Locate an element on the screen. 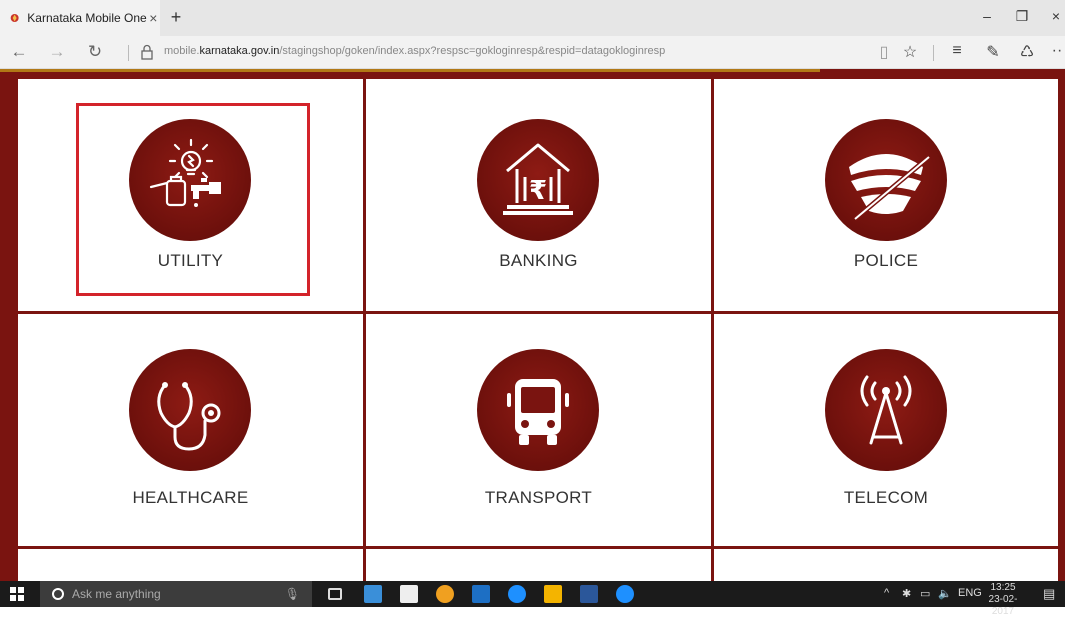 This screenshot has width=1065, height=618. lock-icon is located at coordinates (147, 52).